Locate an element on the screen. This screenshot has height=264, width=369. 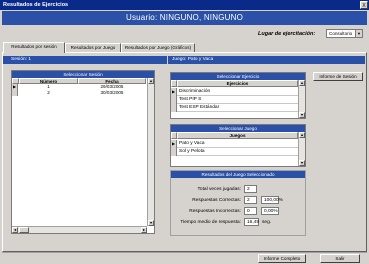
user-banner: Usuario: NINGUNO, NINGUNO is located at coordinates (184, 18).